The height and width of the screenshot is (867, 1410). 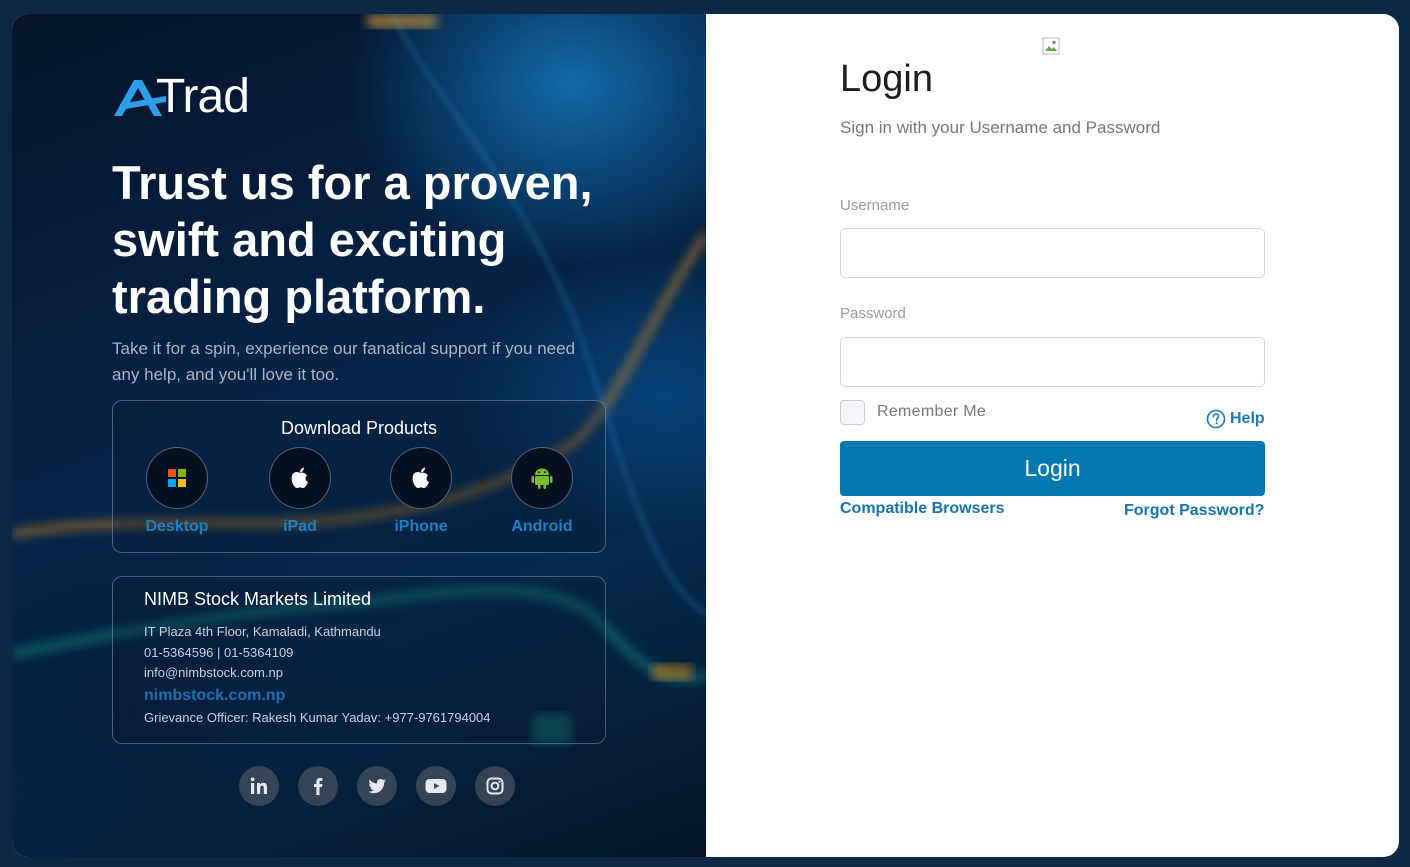 What do you see at coordinates (1051, 46) in the screenshot?
I see `broken-image-icon` at bounding box center [1051, 46].